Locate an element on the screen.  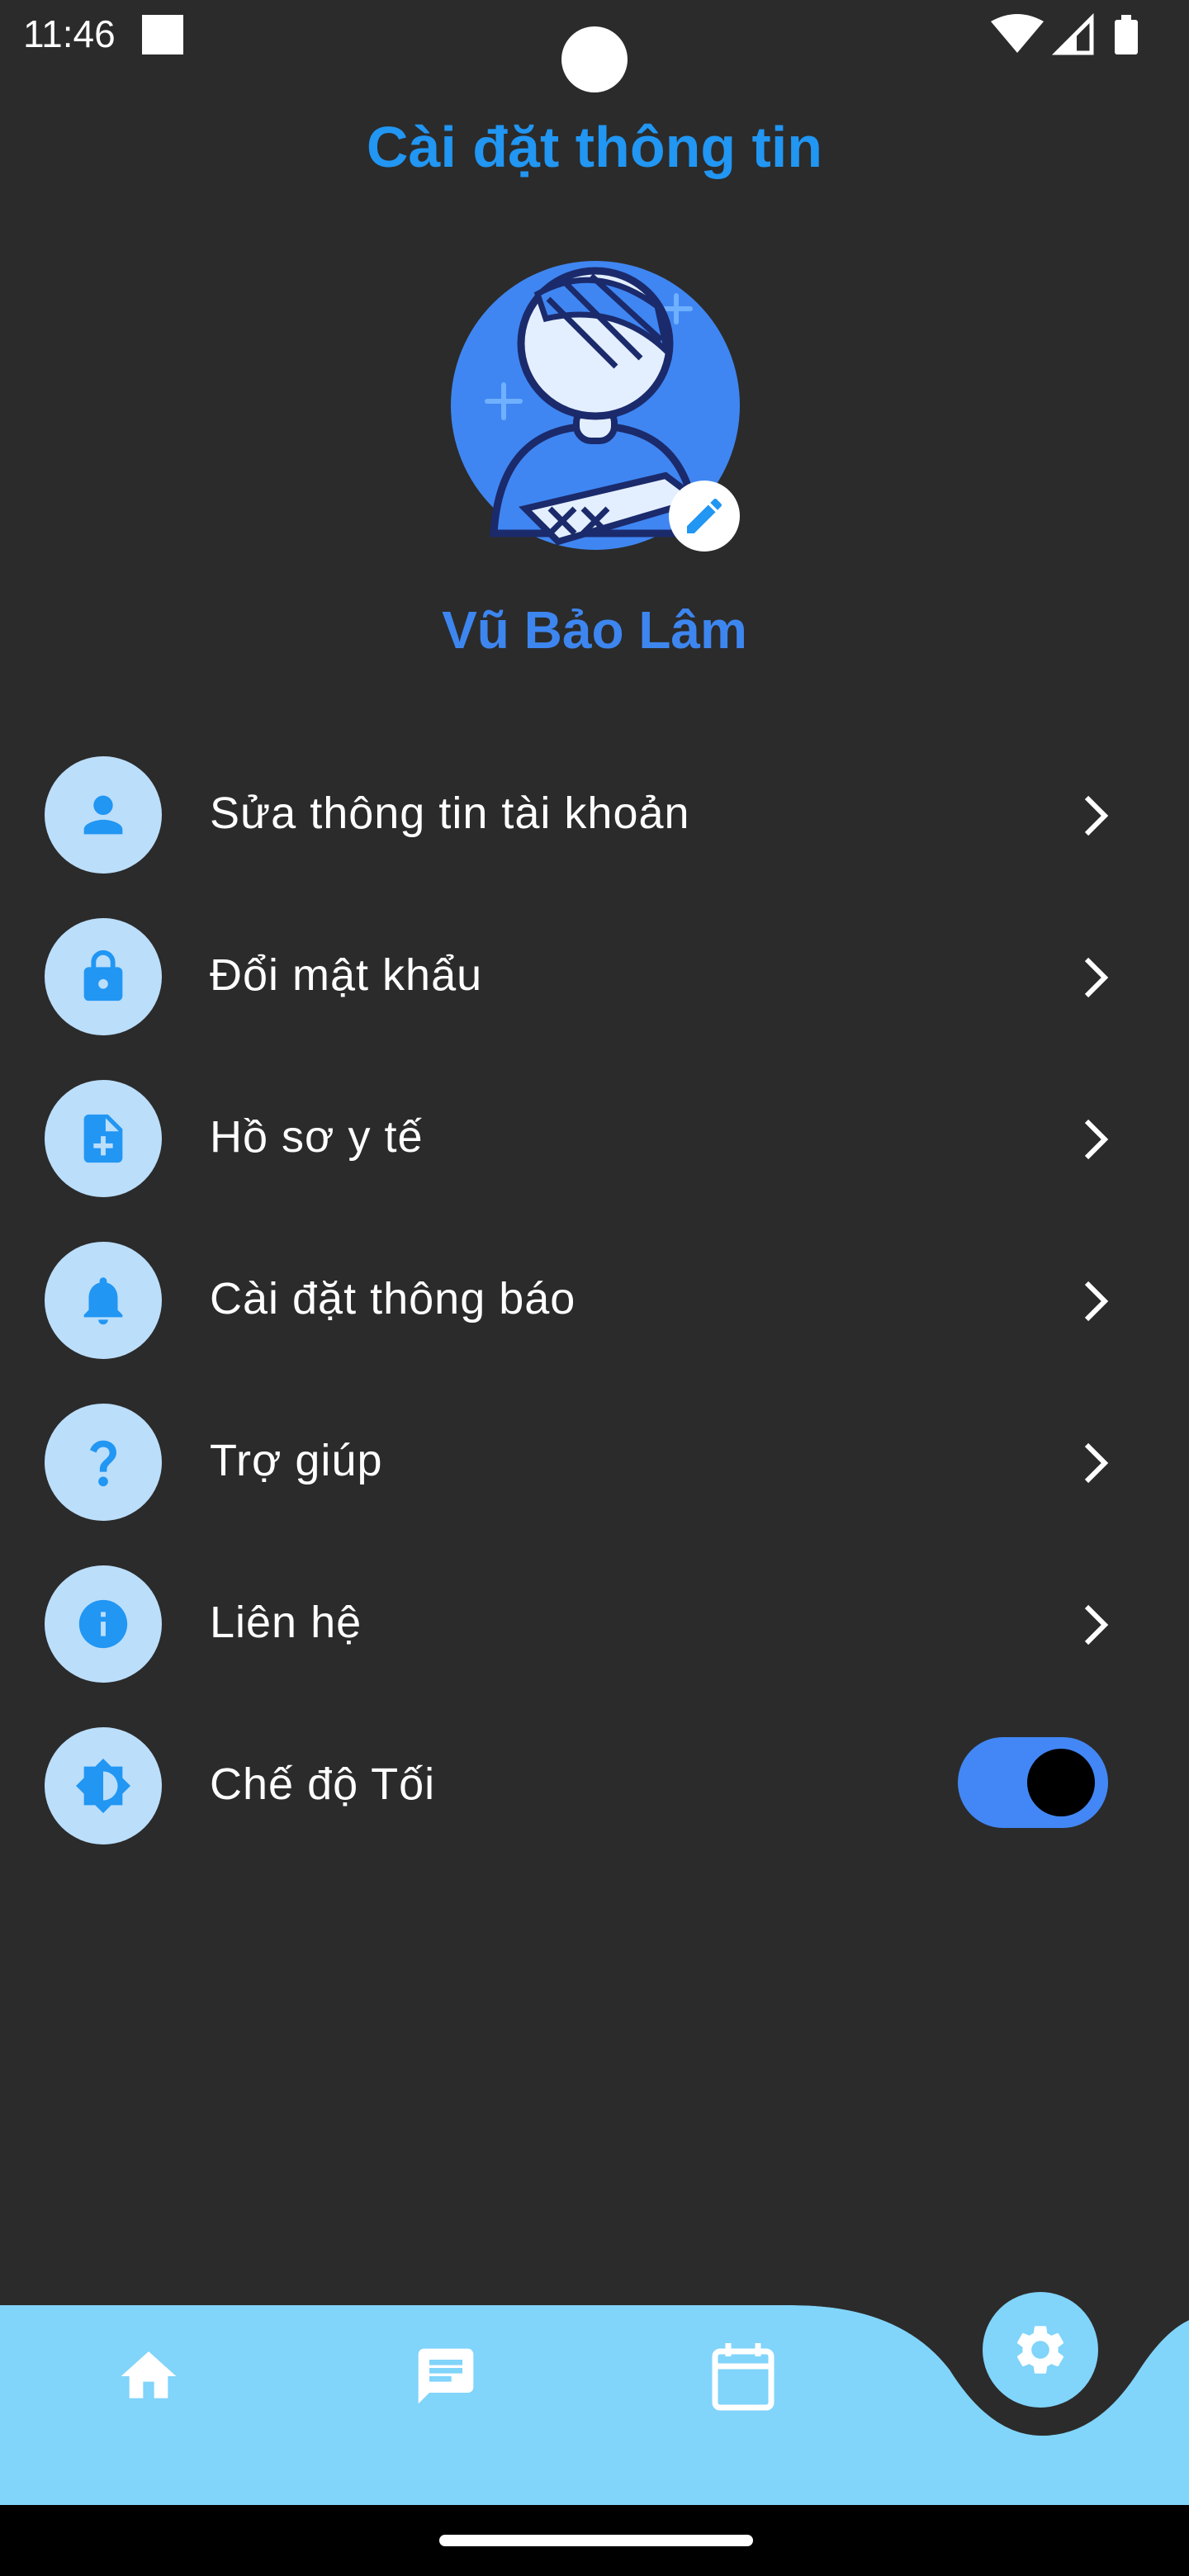
menu-item-label: Liên hệ is located at coordinates (286, 1622).